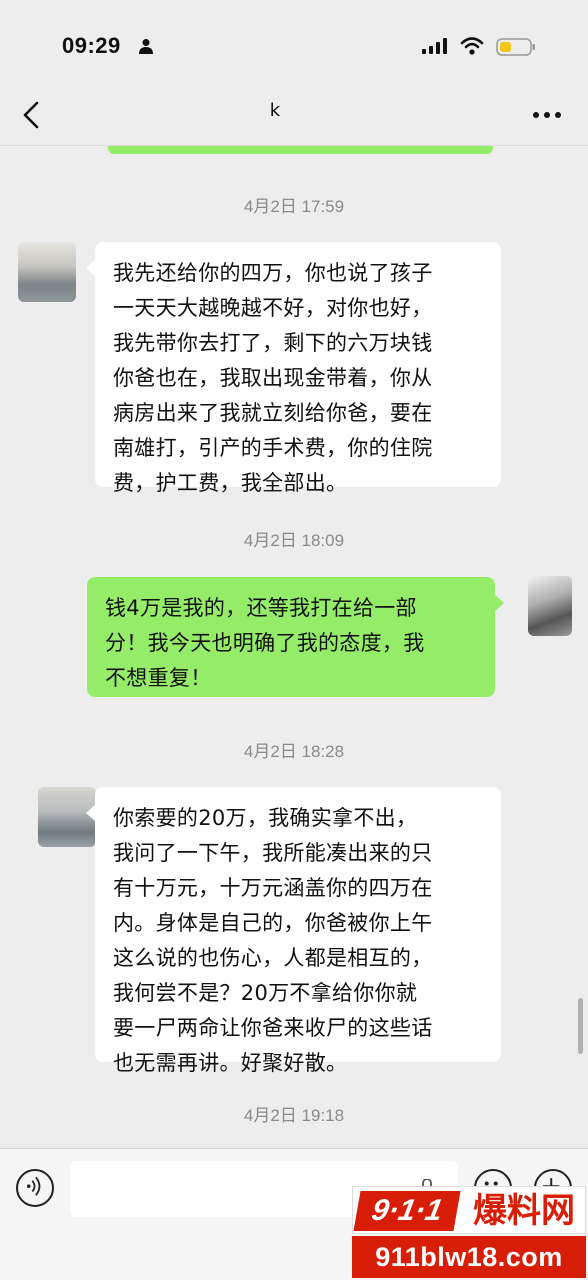  I want to click on watermark-logo: 9·1·1 爆料网 911blw18.com, so click(469, 1232).